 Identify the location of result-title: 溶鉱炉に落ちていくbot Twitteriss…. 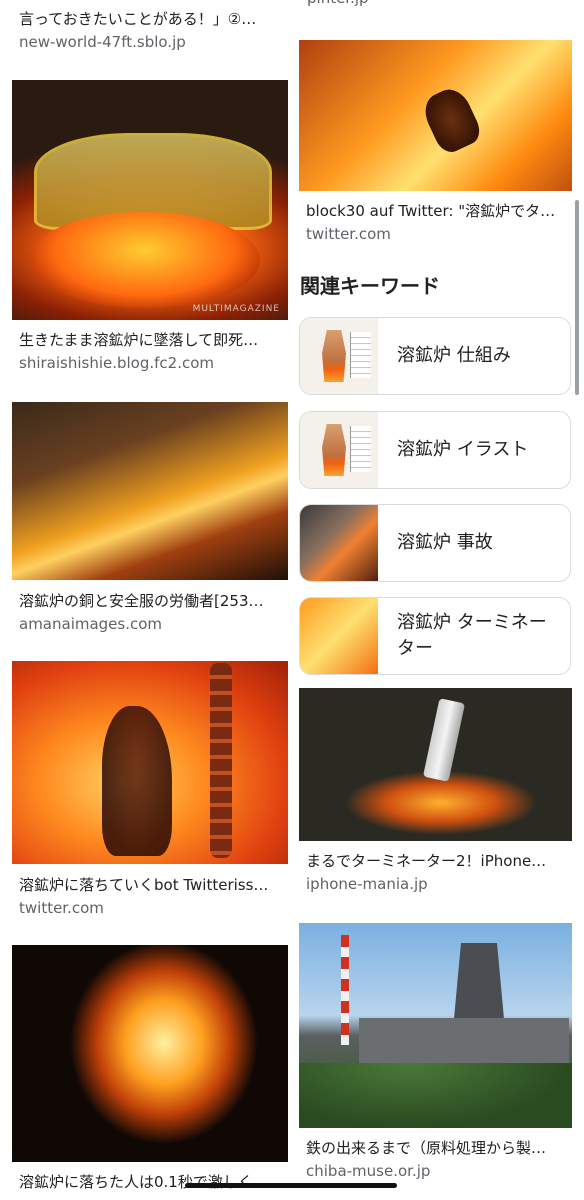
(149, 885).